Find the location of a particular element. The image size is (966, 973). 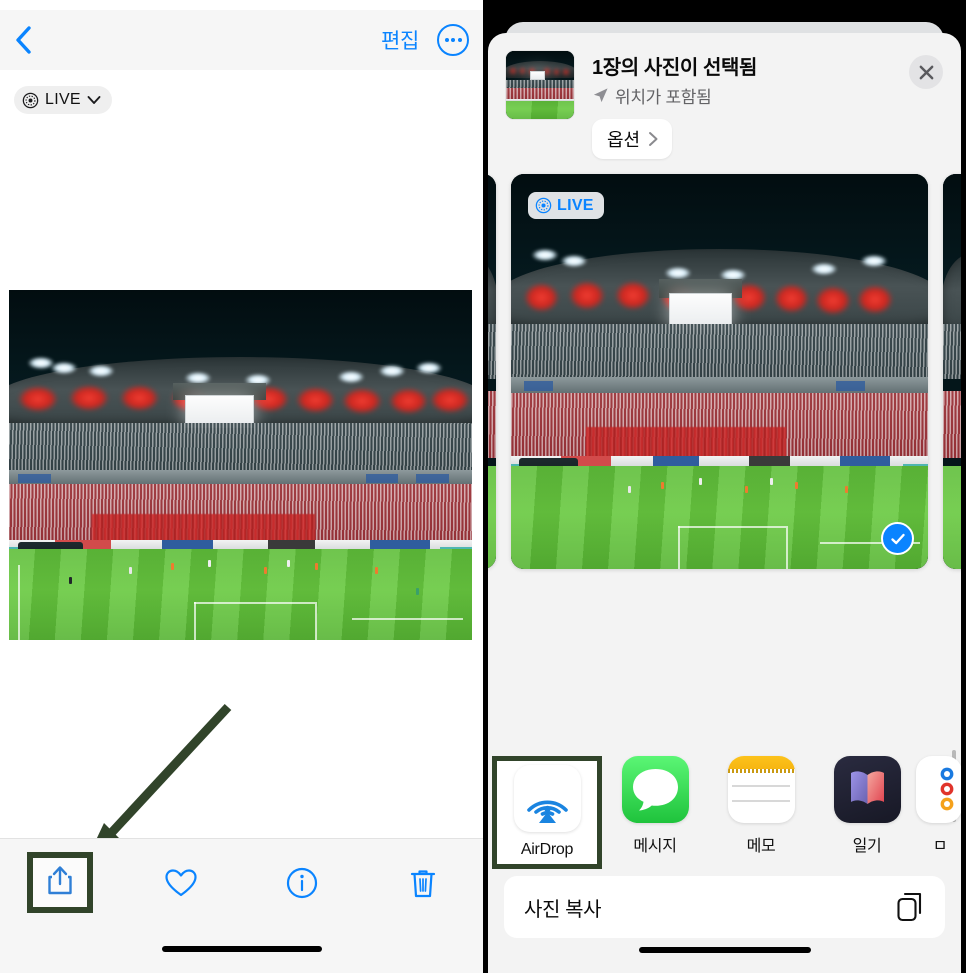

location-included-label: 위치가 포함됨 is located at coordinates (663, 97).